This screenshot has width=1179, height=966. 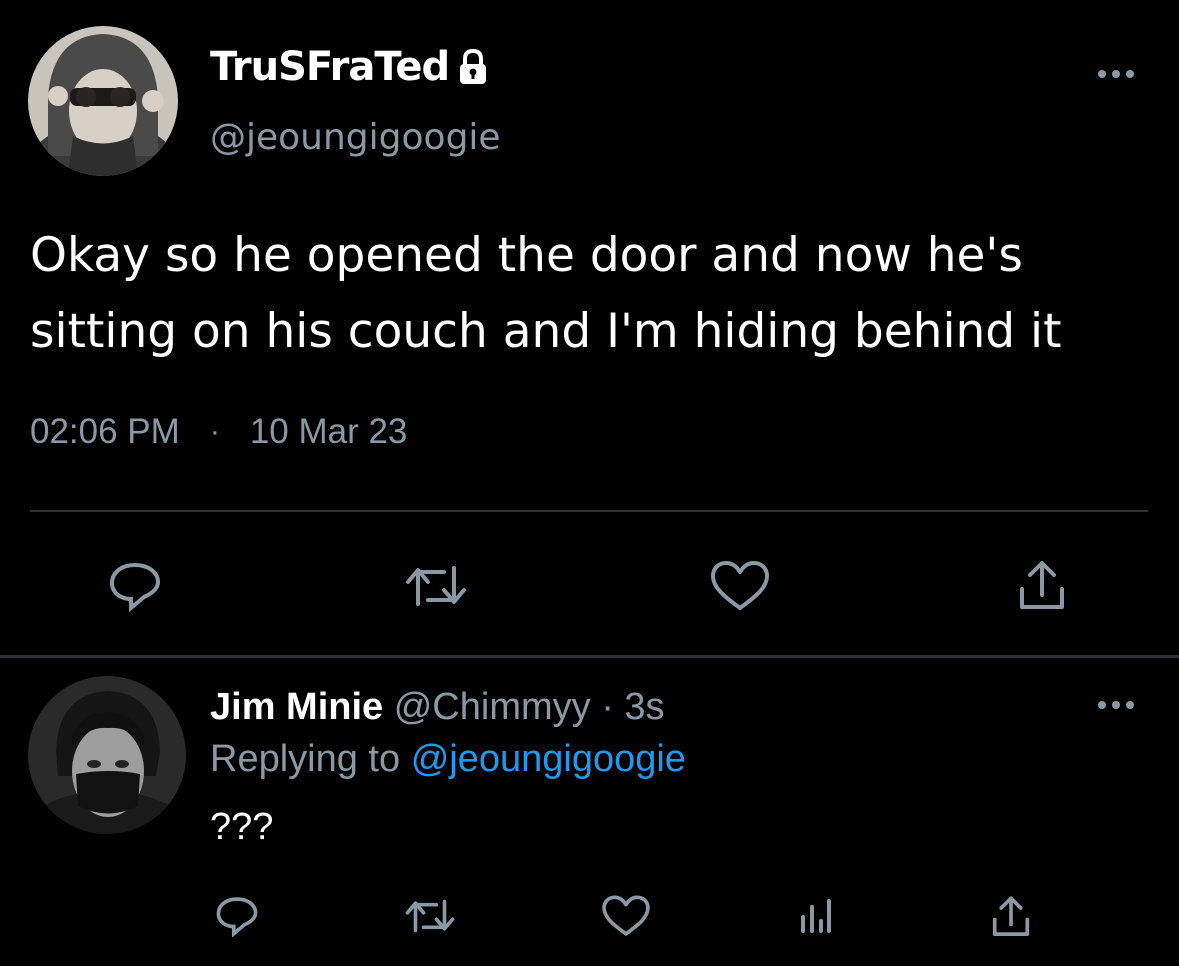 I want to click on reply-author-handle: @Chimmyy, so click(x=492, y=707).